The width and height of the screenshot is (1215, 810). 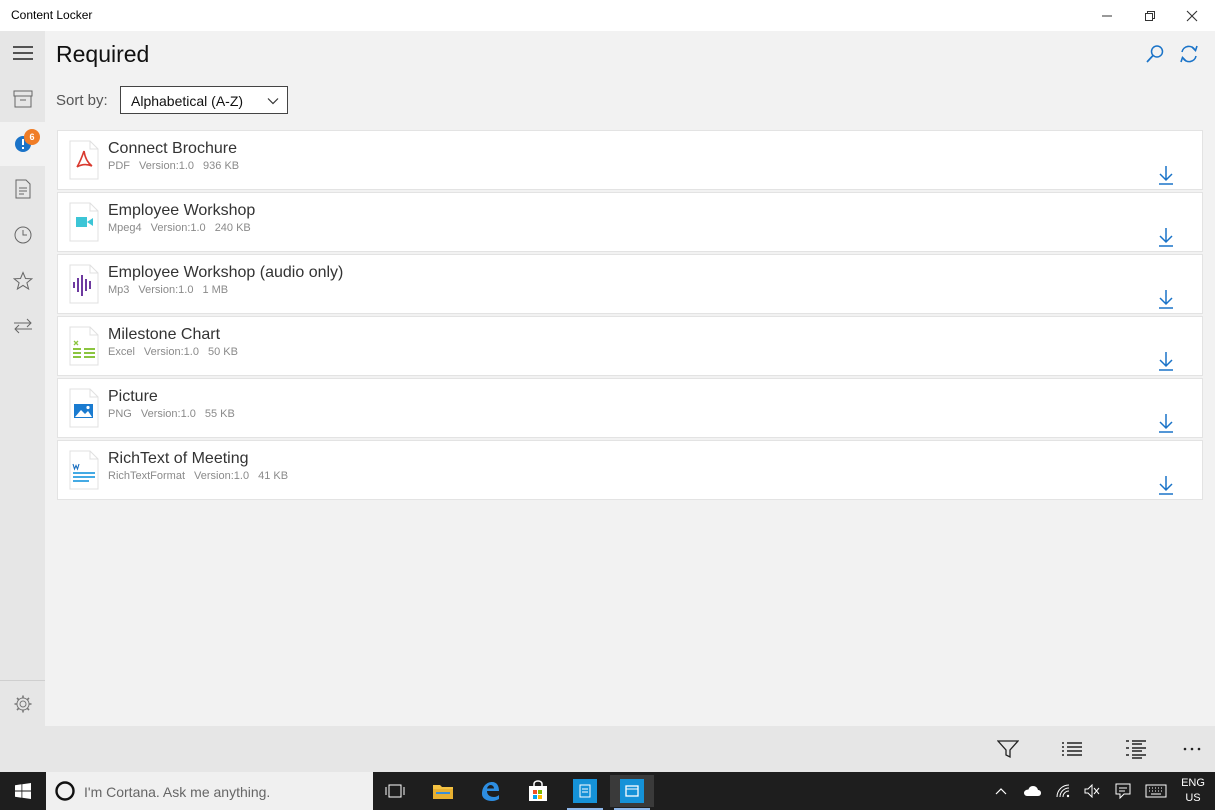 I want to click on file-meta: Mpeg4 Version:1.0 240 KB, so click(x=184, y=228).